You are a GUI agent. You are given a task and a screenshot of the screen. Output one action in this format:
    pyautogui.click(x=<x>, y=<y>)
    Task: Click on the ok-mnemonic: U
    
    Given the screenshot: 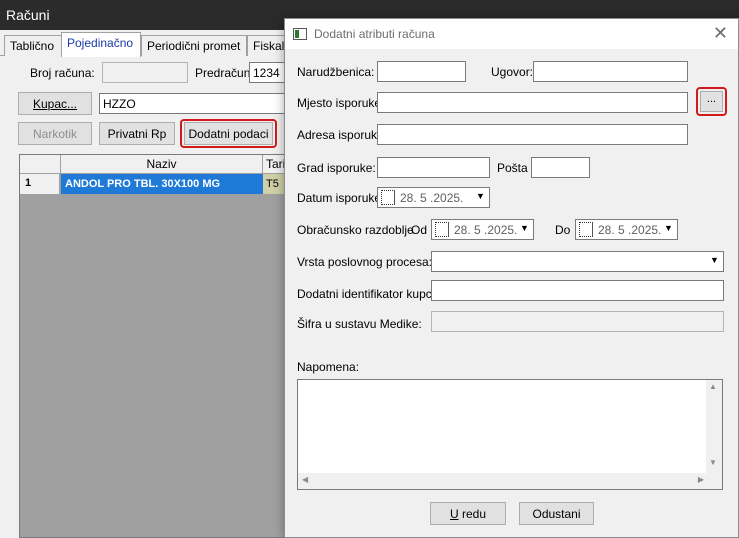 What is the action you would take?
    pyautogui.click(x=454, y=514)
    